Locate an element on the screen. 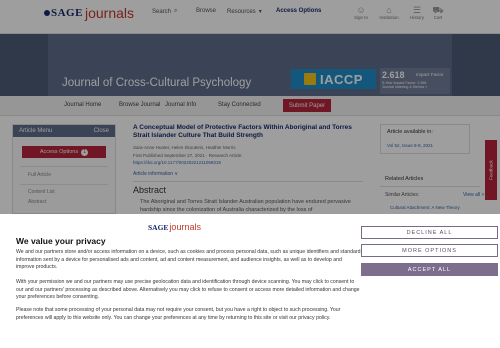 Image resolution: width=500 pixels, height=348 pixels. cookie-title: We value your privacy is located at coordinates (61, 241).